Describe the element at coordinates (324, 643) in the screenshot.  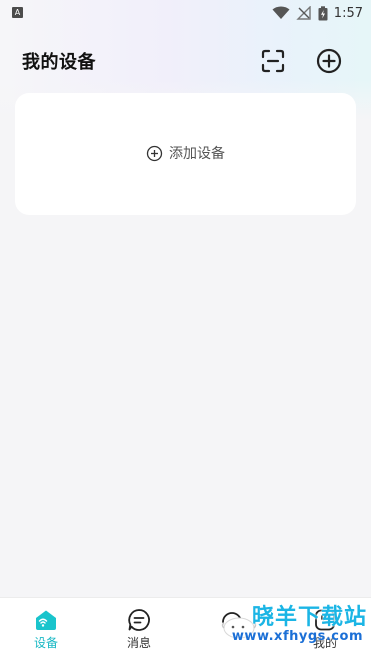
I see `tab-label: 我的` at that location.